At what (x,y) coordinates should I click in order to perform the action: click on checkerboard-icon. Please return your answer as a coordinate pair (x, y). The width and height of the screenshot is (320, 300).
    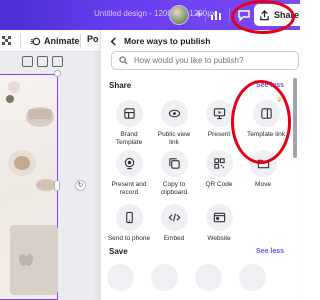
    Looking at the image, I should click on (7, 41).